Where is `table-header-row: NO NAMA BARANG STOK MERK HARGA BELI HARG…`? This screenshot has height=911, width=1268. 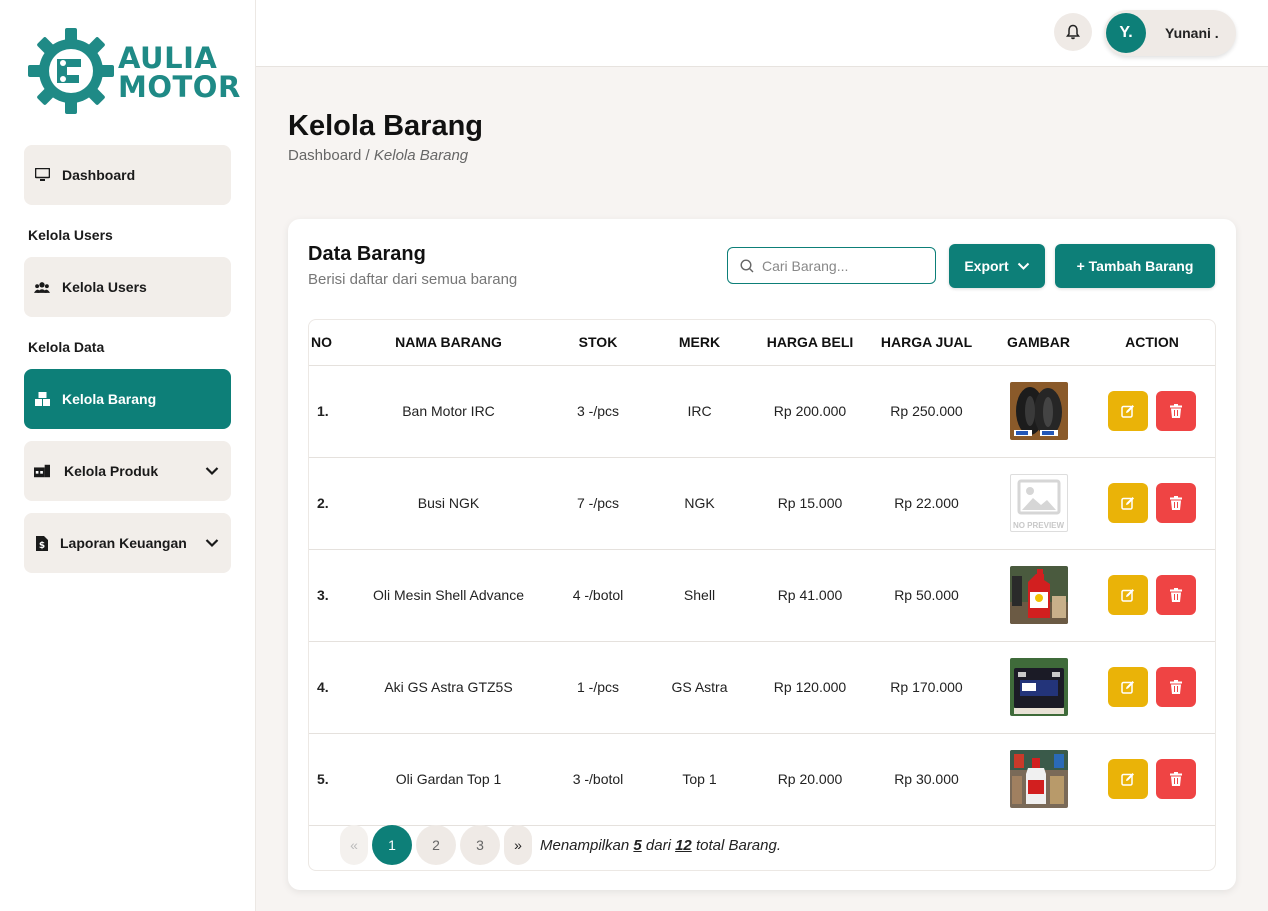
table-header-row: NO NAMA BARANG STOK MERK HARGA BELI HARG… is located at coordinates (762, 343).